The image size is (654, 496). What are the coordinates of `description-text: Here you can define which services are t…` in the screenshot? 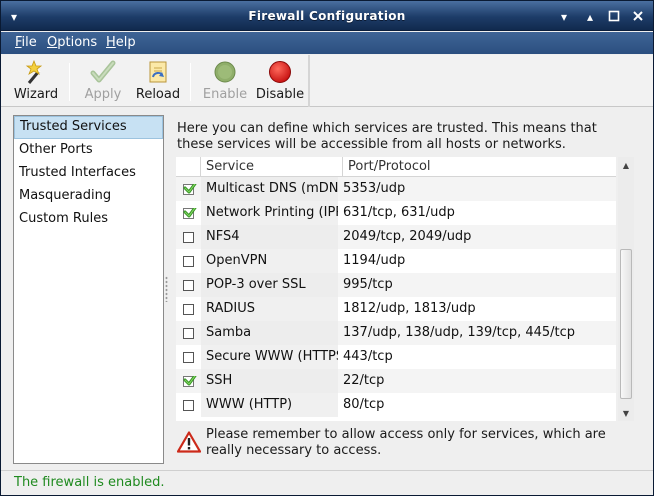 It's located at (387, 136).